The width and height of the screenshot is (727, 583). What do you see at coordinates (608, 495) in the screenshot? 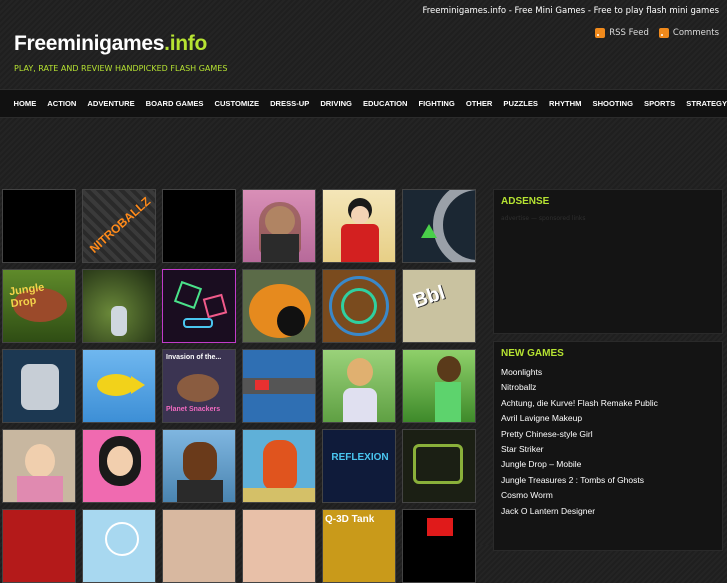
I see `new-game-link: Cosmo Worm` at bounding box center [608, 495].